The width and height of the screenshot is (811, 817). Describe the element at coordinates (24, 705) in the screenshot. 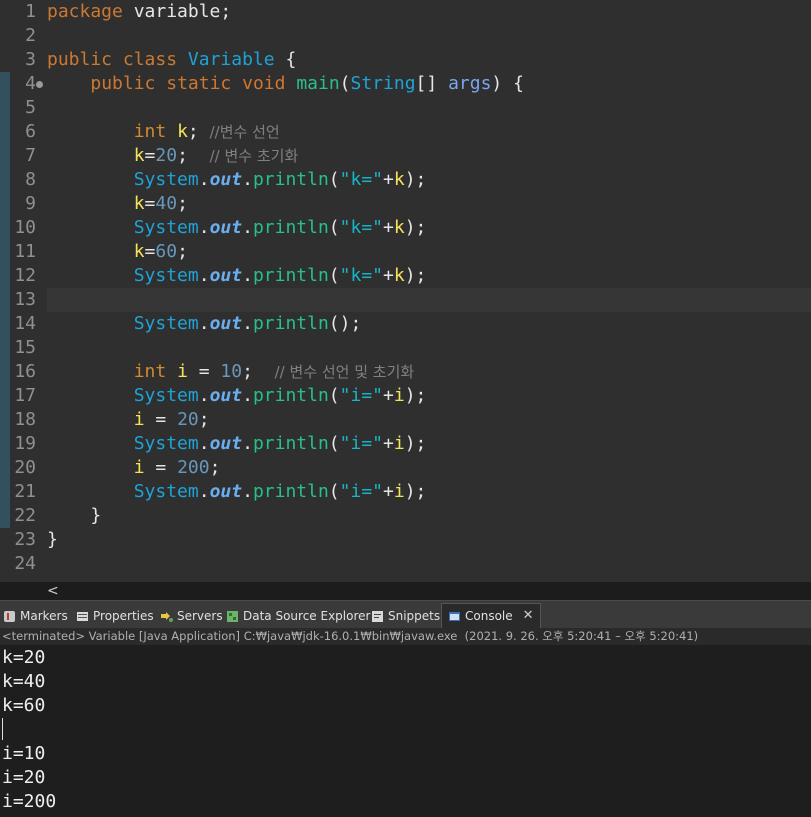

I see `console-line: k=60` at that location.